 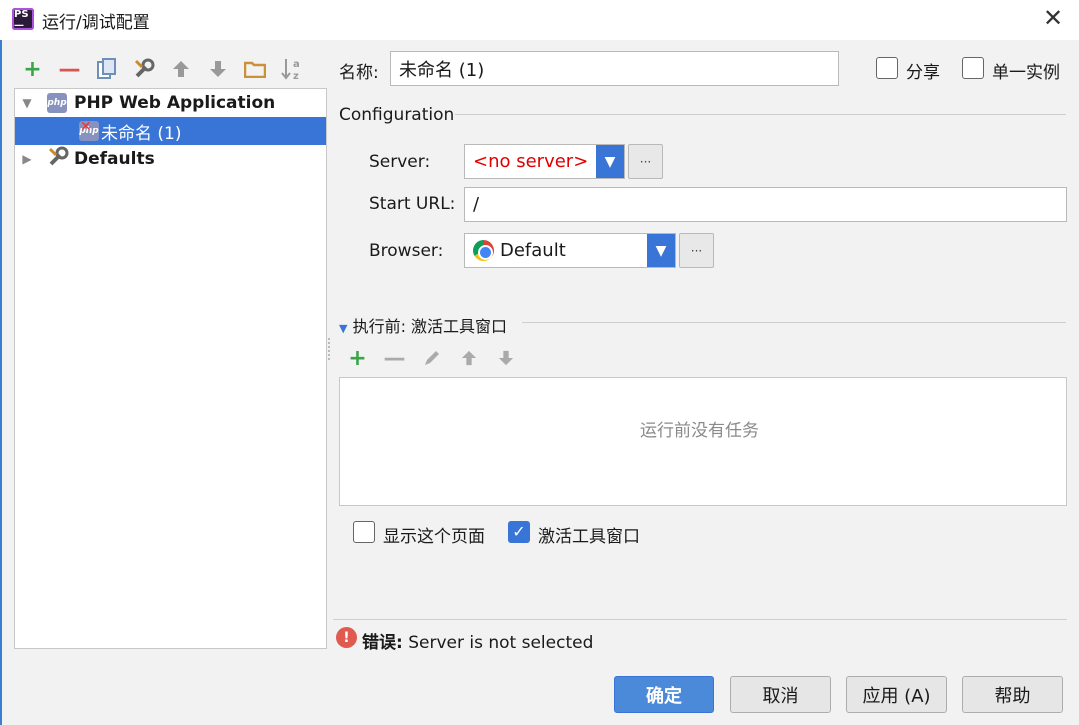 I want to click on ok-button: 确定, so click(x=664, y=694).